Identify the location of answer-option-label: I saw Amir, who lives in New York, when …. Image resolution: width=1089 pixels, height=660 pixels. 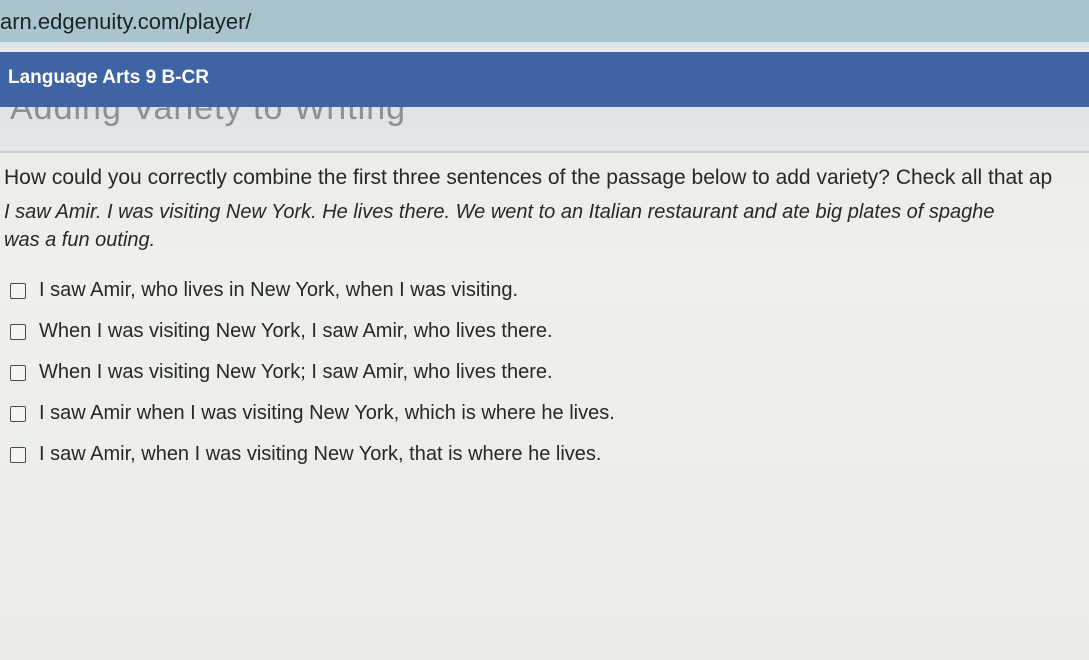
(278, 290).